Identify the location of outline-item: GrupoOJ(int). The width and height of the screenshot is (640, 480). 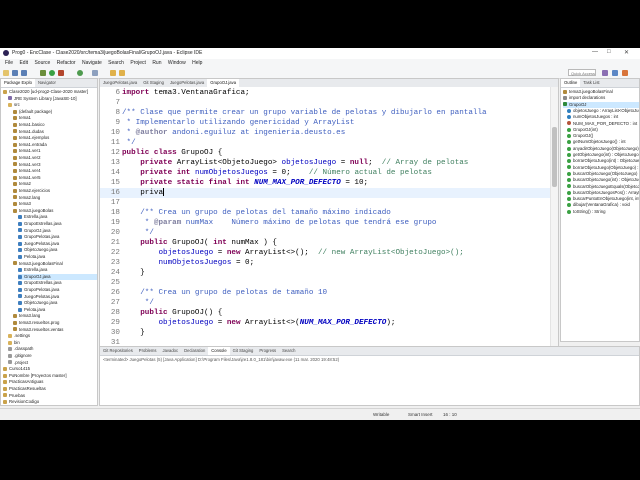
(582, 130).